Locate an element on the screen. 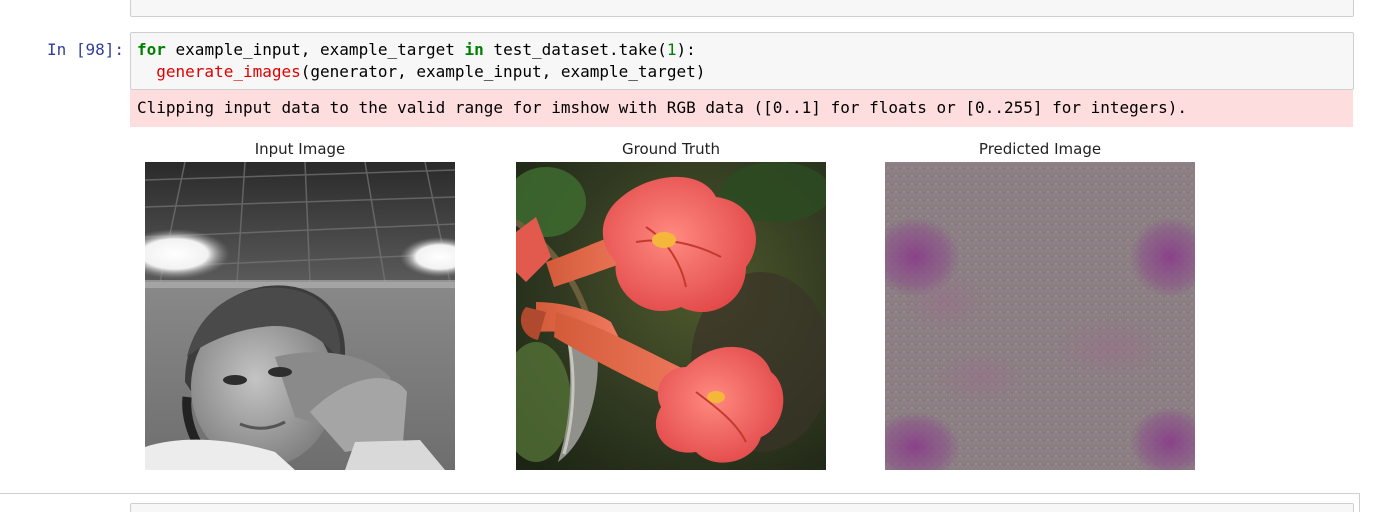 This screenshot has width=1377, height=512. panel-input-image: Input Image is located at coordinates (300, 303).